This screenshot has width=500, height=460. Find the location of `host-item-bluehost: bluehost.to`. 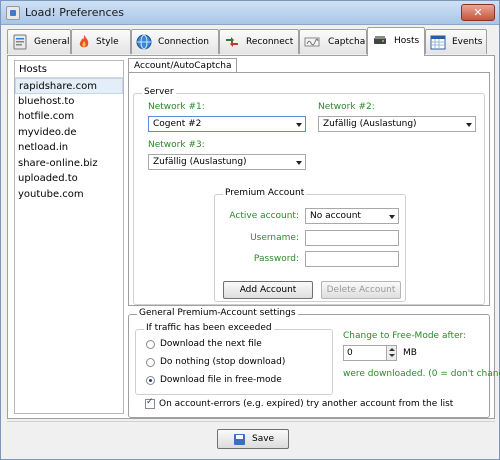

host-item-bluehost: bluehost.to is located at coordinates (69, 102).